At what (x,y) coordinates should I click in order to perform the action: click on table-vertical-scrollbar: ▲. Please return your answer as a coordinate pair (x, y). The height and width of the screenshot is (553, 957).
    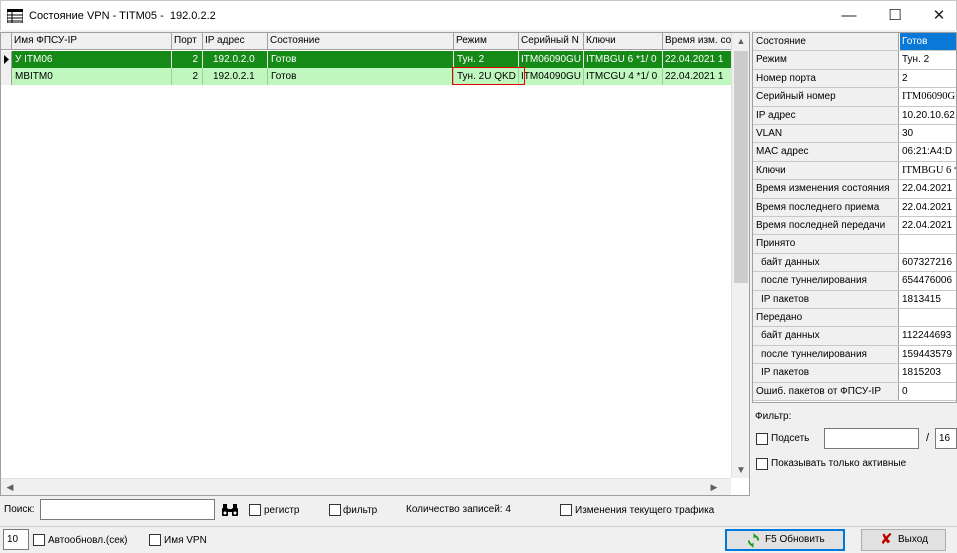
    Looking at the image, I should click on (740, 255).